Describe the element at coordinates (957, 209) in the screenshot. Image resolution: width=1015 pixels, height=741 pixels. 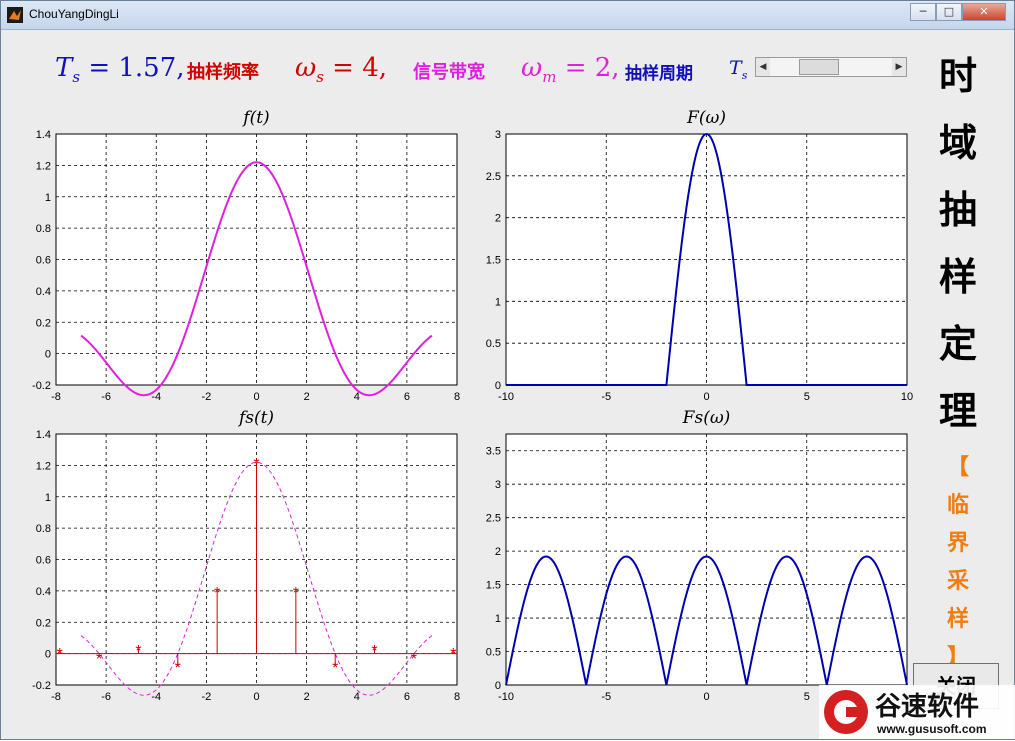
I see `side-title-char: 抽` at that location.